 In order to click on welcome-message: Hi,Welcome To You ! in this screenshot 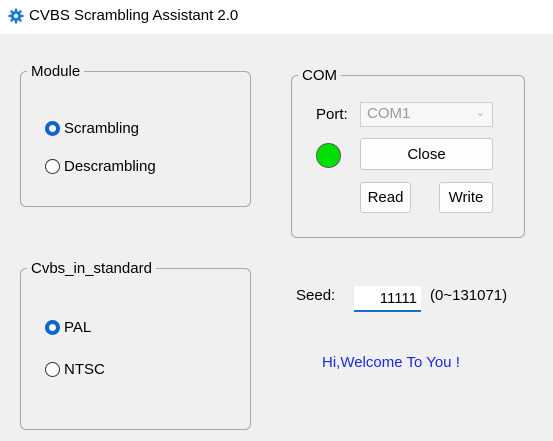, I will do `click(391, 362)`.